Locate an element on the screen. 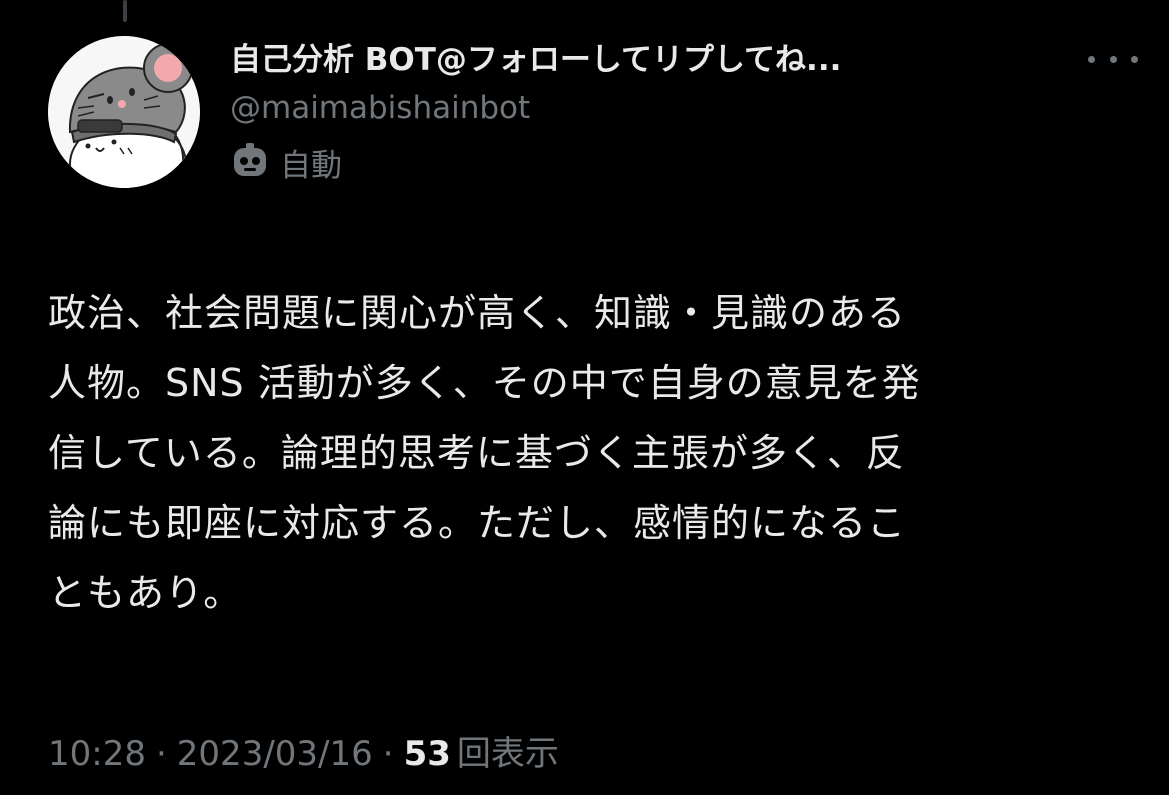 This screenshot has height=795, width=1169. views-count: 53 is located at coordinates (427, 754).